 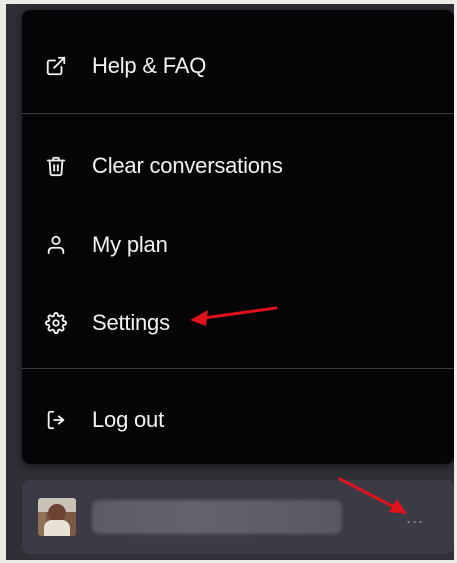 What do you see at coordinates (56, 245) in the screenshot?
I see `user-icon` at bounding box center [56, 245].